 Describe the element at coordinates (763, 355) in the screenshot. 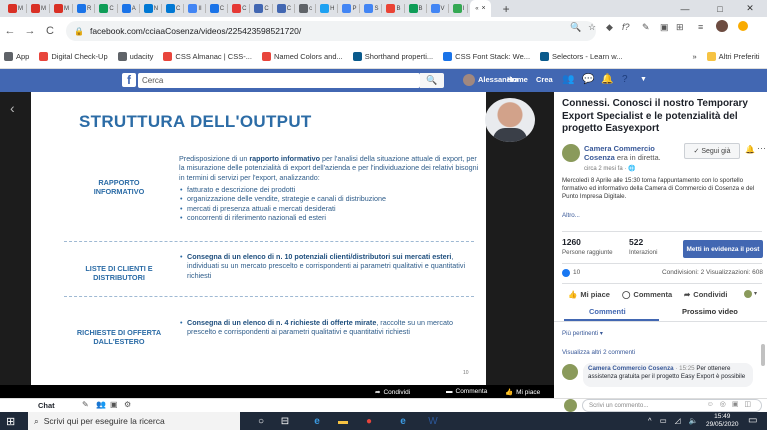

I see `panel-scrollbar` at that location.